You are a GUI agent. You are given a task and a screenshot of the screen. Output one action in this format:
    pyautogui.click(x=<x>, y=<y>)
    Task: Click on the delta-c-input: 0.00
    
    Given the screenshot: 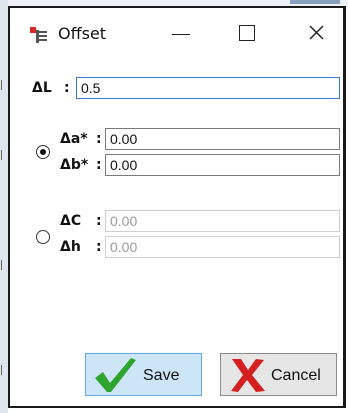 What is the action you would take?
    pyautogui.click(x=222, y=221)
    